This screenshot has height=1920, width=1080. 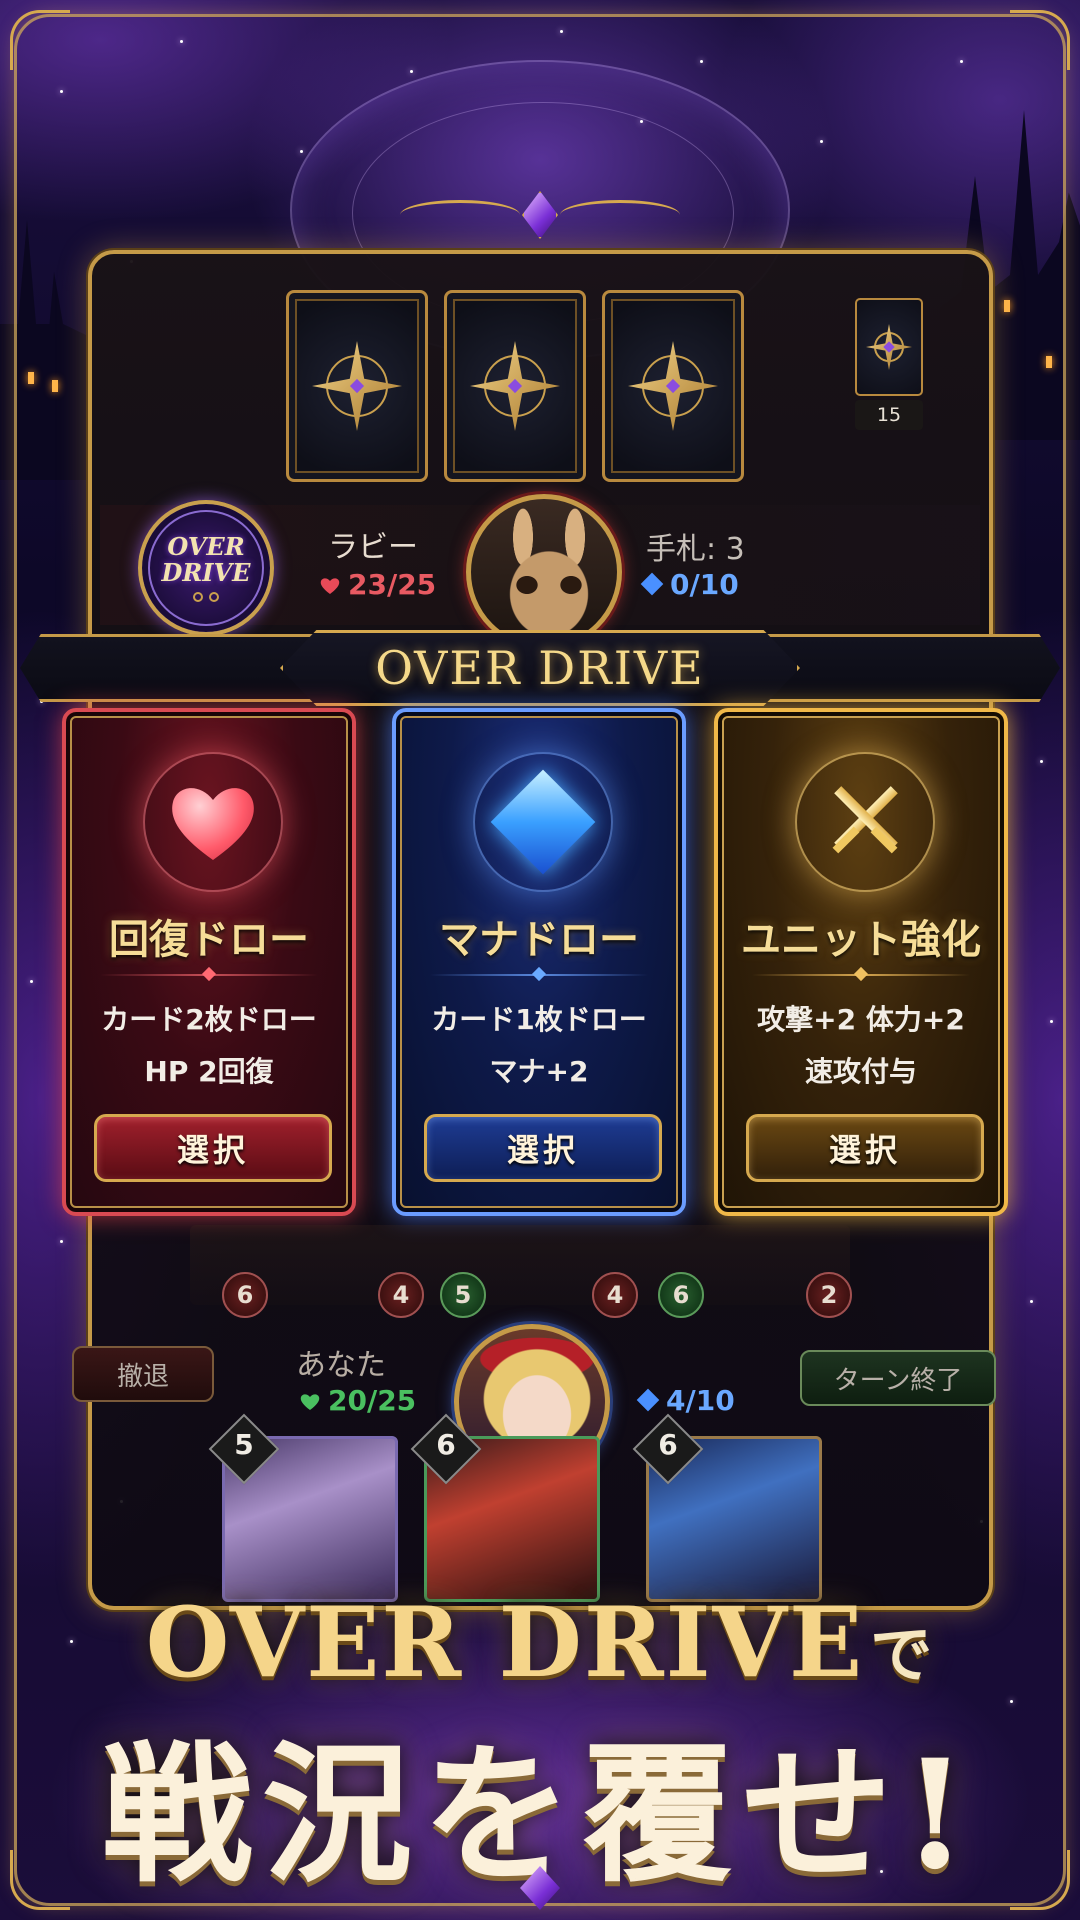 I want to click on player-mana: 4/10, so click(x=685, y=1400).